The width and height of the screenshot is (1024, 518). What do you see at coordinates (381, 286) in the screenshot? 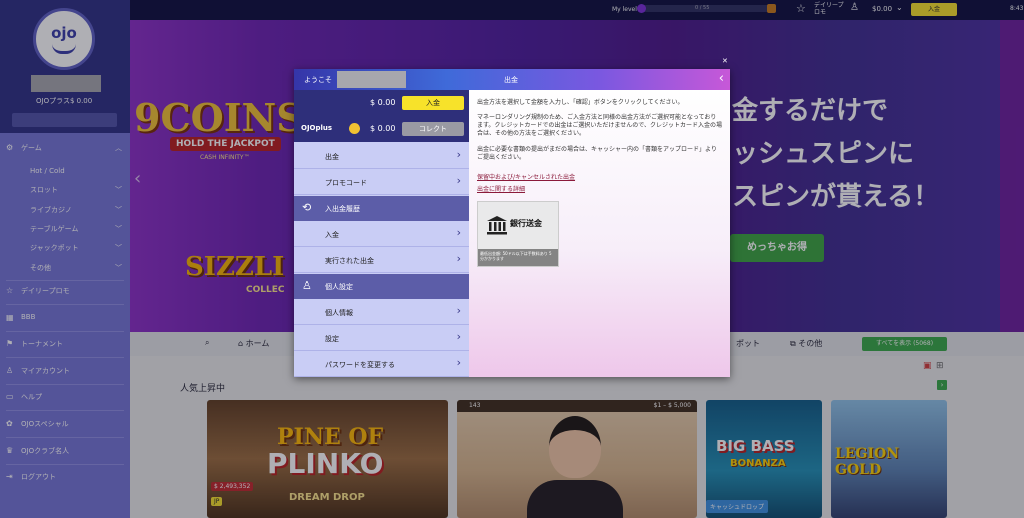
I see `section-personal-settings: ♙ 個人設定` at bounding box center [381, 286].